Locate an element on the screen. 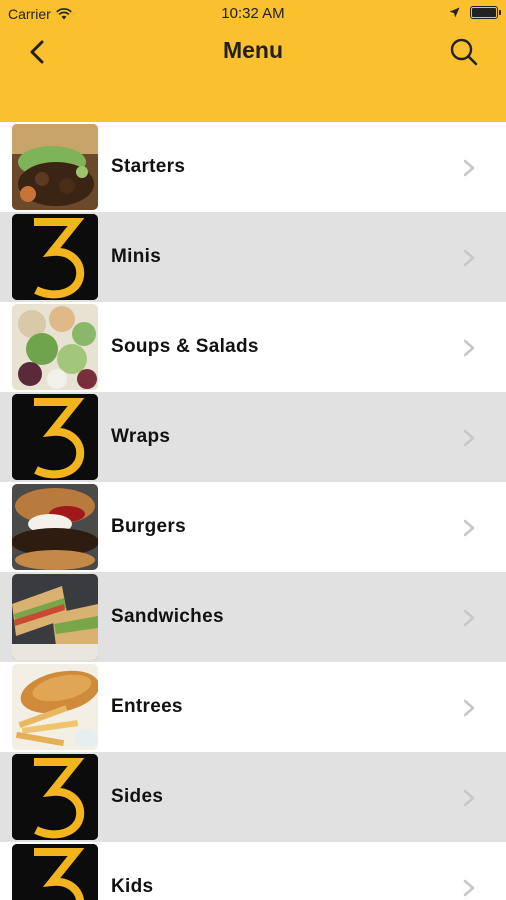 The height and width of the screenshot is (900, 506). search-button is located at coordinates (464, 52).